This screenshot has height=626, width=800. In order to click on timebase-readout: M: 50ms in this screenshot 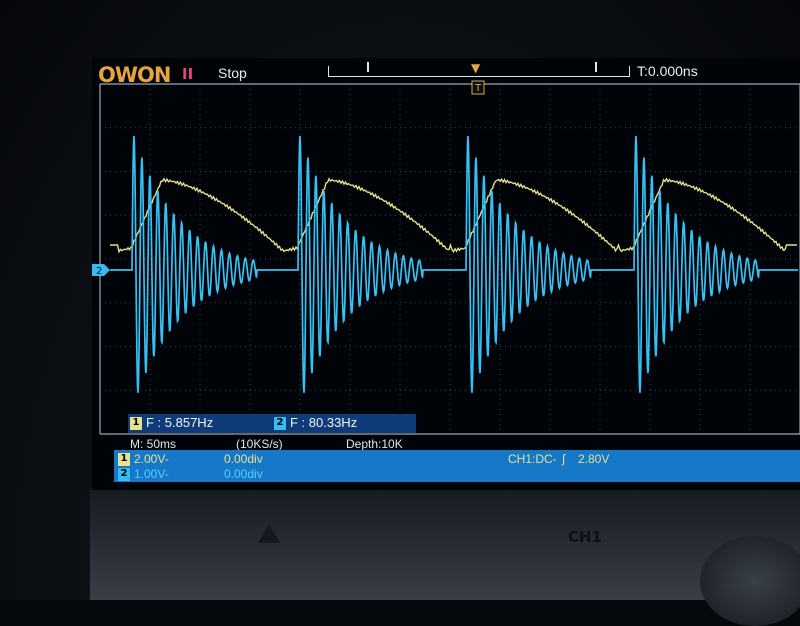, I will do `click(153, 444)`.